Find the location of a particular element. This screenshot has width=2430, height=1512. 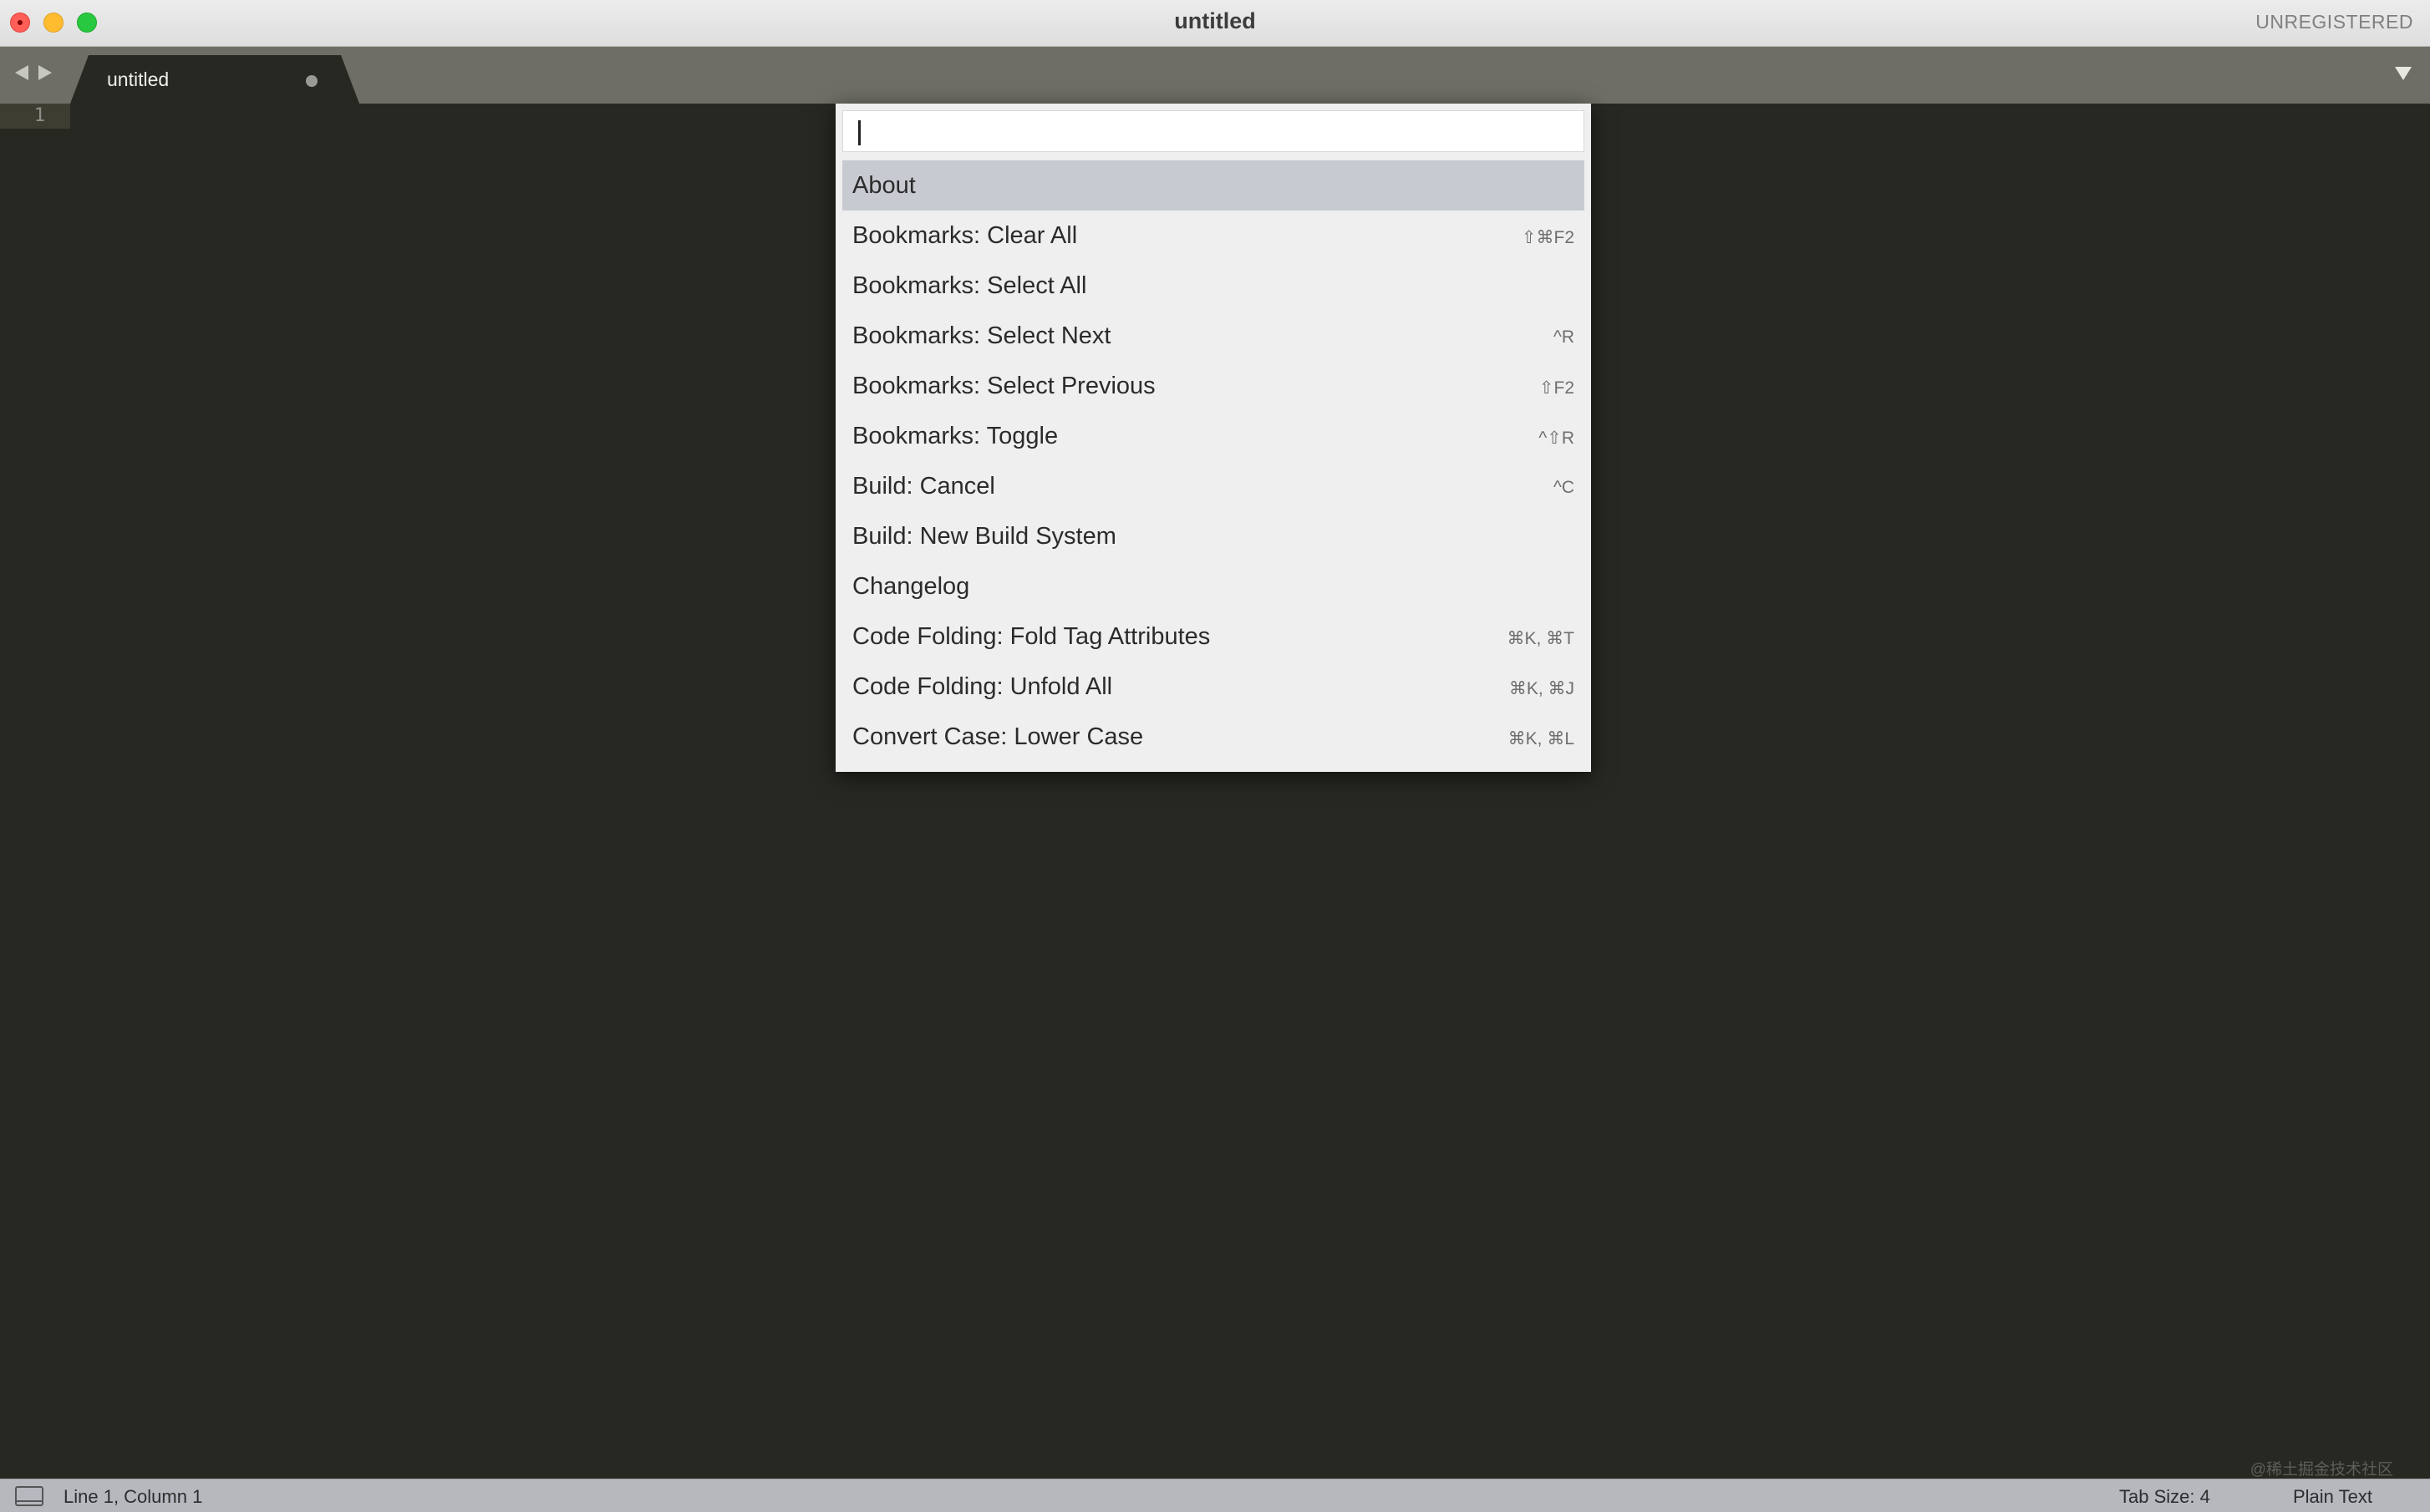

command-label: Bookmarks: Clear All is located at coordinates (965, 235).